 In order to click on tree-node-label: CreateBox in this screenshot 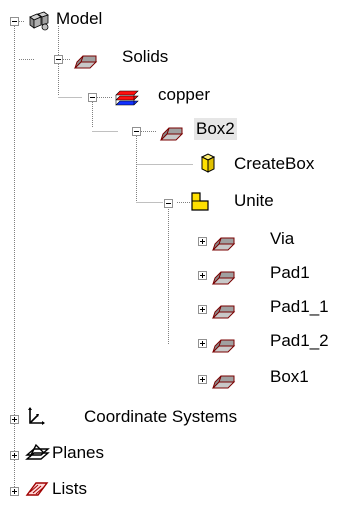, I will do `click(274, 164)`.